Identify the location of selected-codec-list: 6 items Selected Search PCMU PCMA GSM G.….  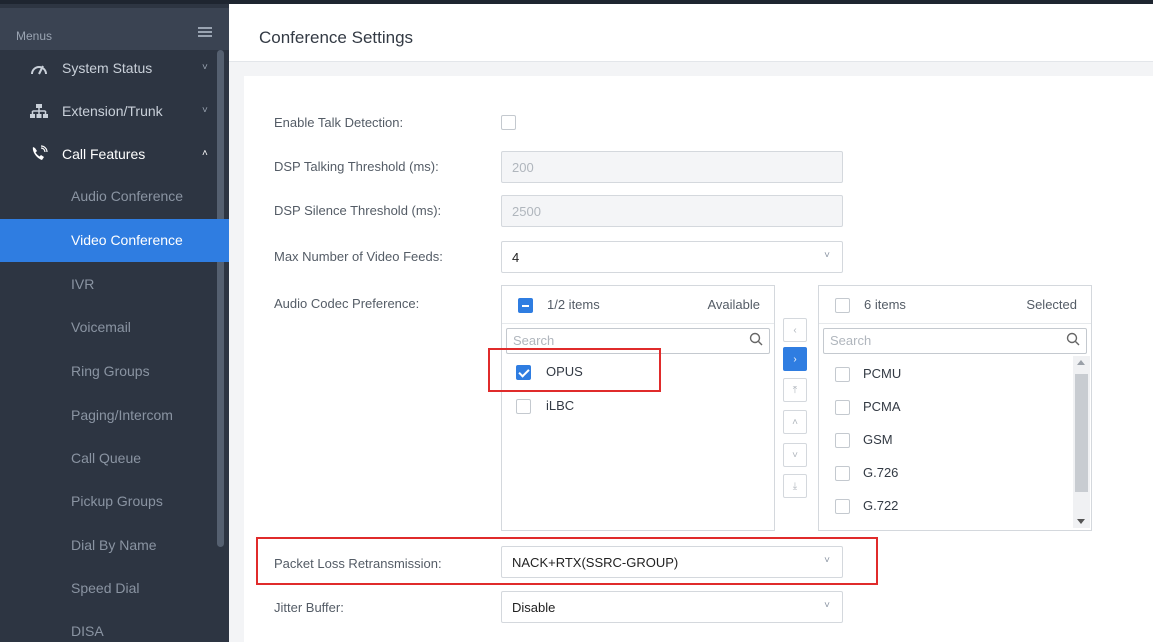
(955, 408).